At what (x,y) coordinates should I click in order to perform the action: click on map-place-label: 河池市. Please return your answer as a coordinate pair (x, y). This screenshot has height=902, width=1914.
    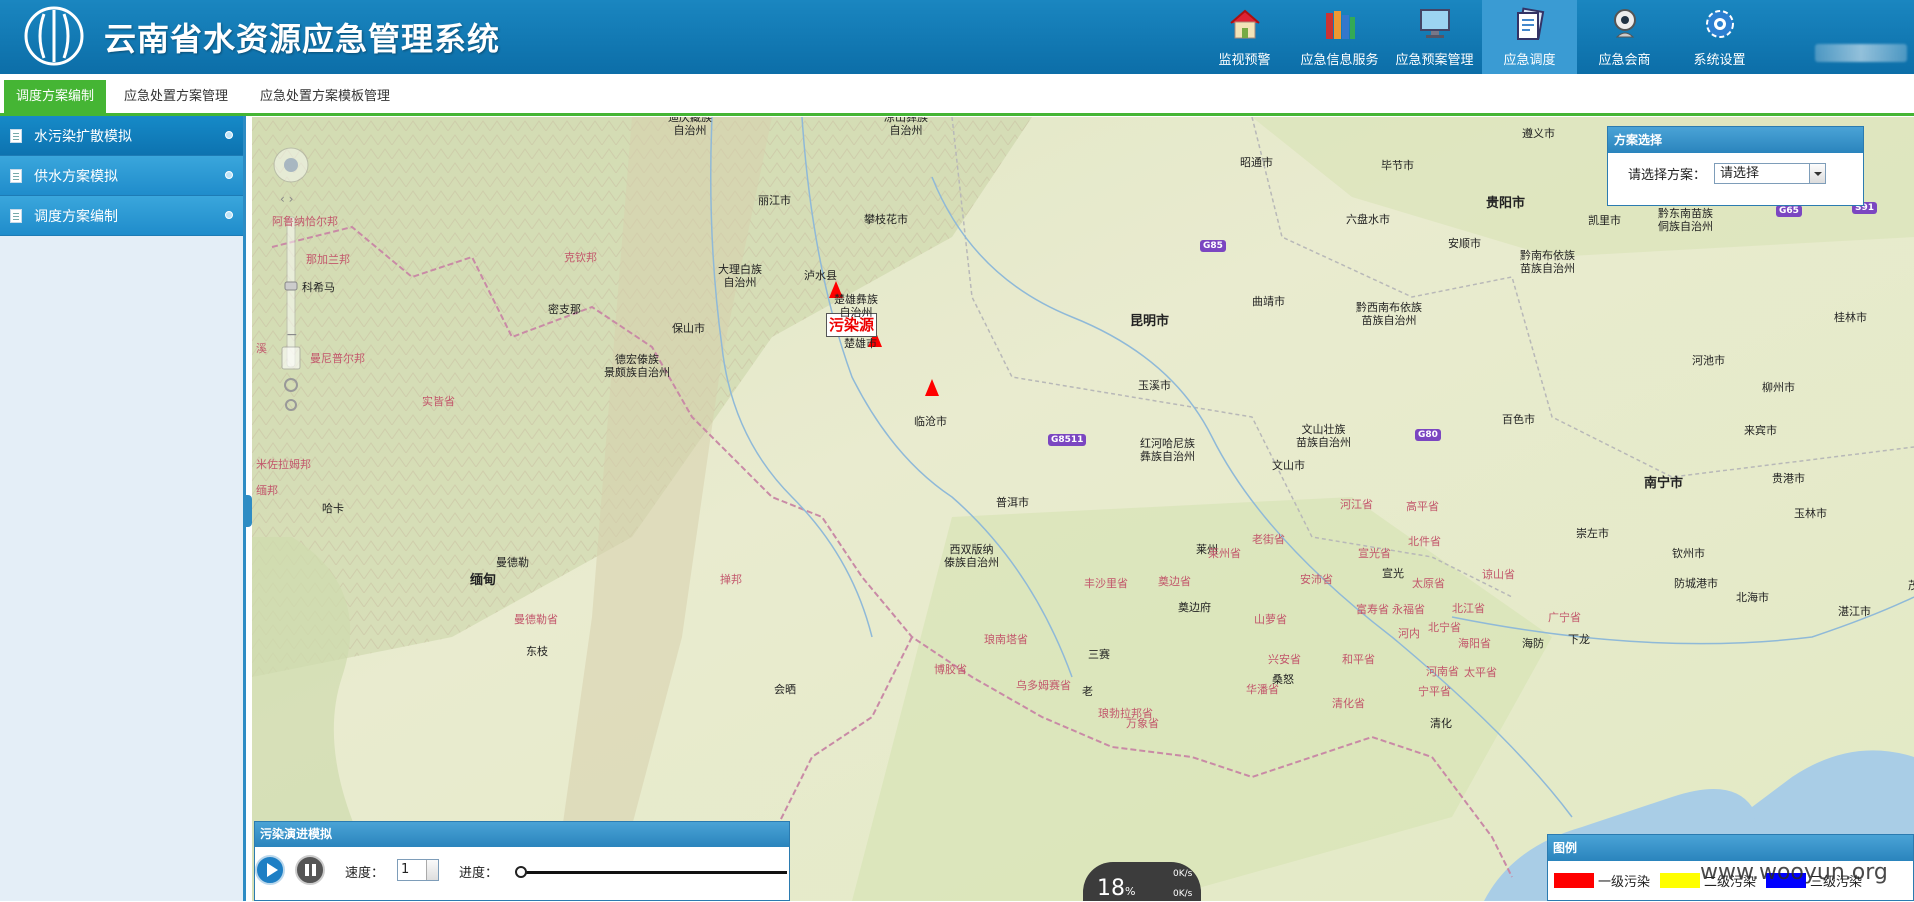
    Looking at the image, I should click on (1708, 360).